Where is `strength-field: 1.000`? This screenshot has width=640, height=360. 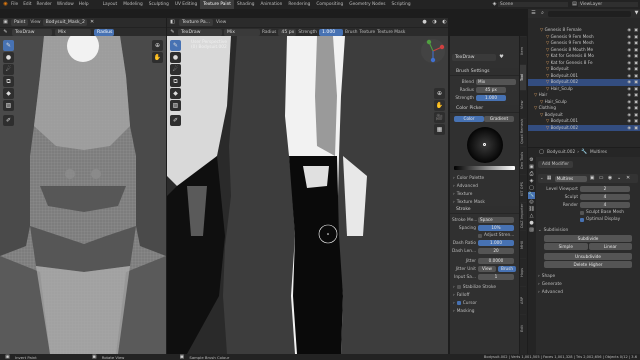 strength-field: 1.000 is located at coordinates (491, 98).